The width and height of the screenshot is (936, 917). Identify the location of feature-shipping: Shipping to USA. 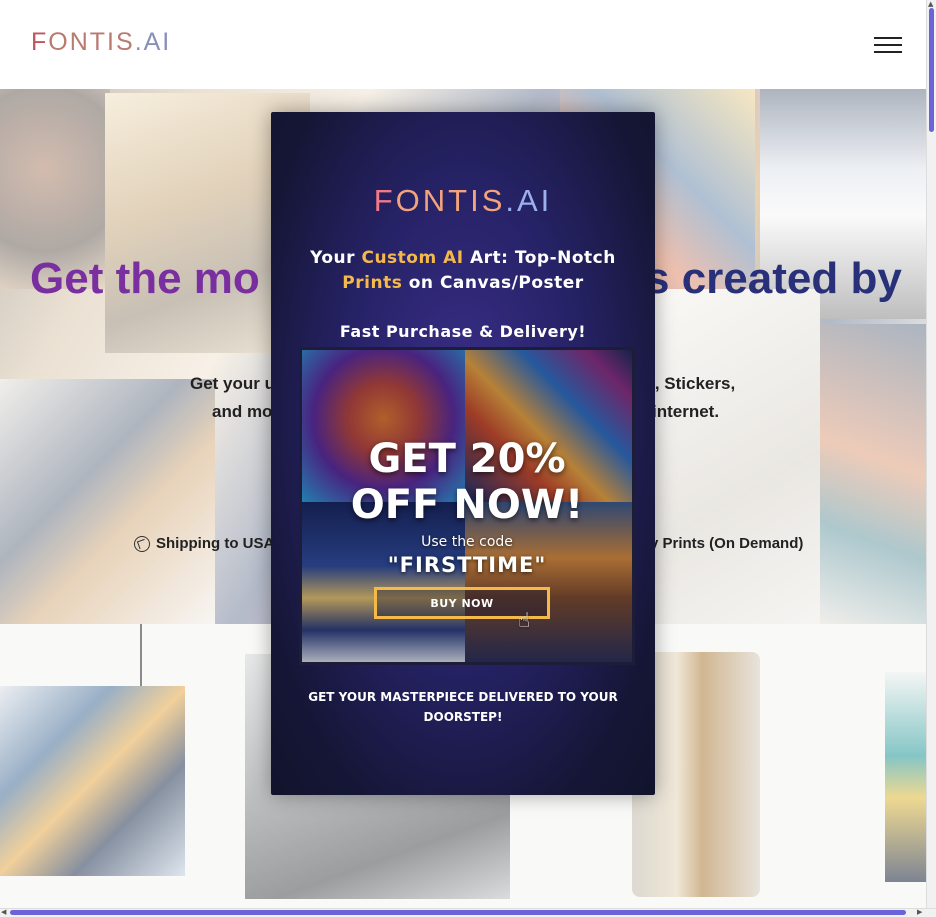
(204, 543).